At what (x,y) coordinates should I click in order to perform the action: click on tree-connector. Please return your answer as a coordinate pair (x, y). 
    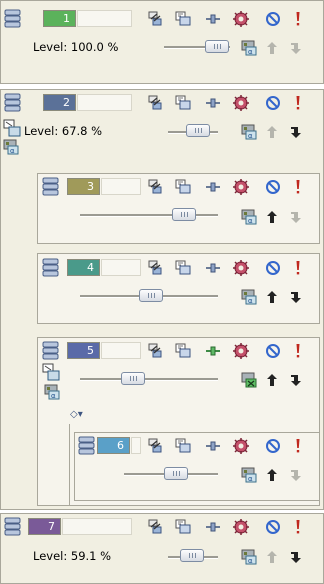
    Looking at the image, I should click on (69, 465).